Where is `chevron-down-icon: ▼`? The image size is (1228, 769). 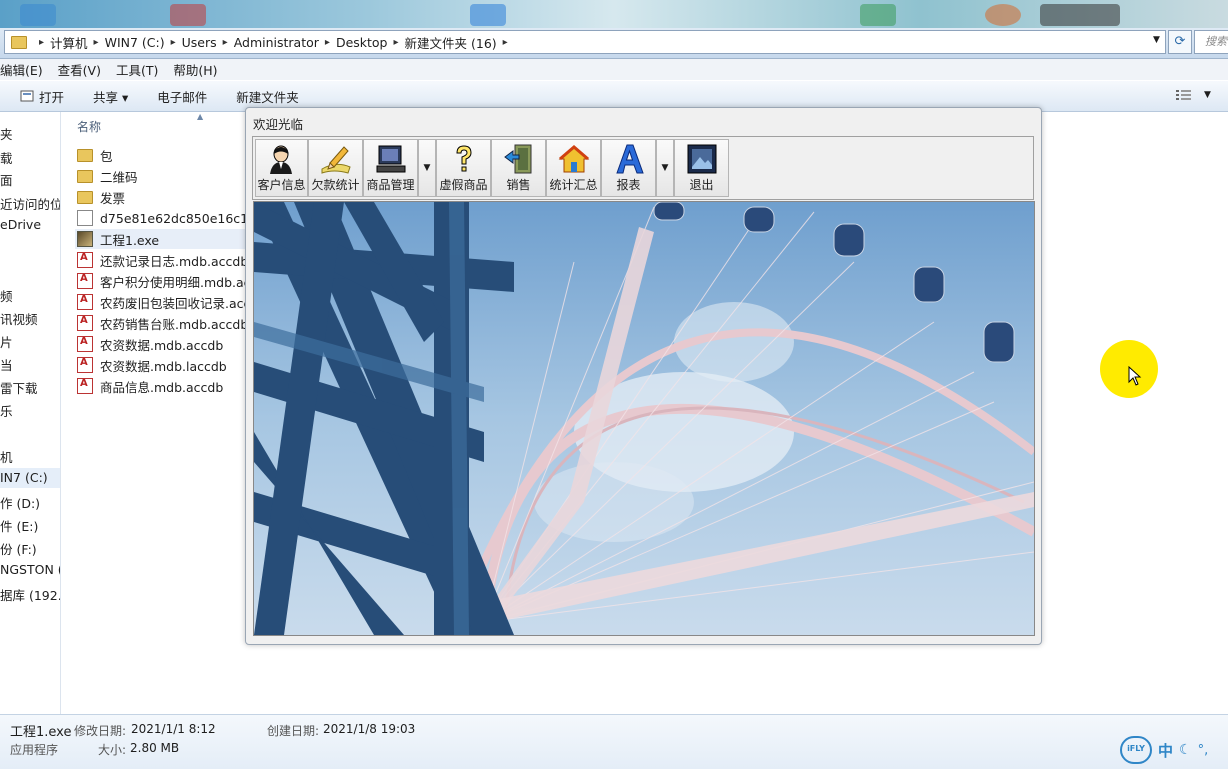
chevron-down-icon: ▼ is located at coordinates (1207, 95).